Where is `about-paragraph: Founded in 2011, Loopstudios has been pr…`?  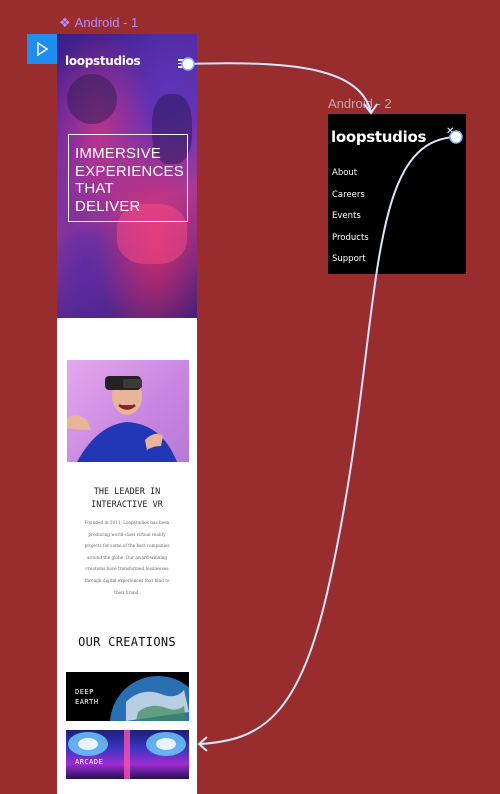
about-paragraph: Founded in 2011, Loopstudios has been pr… is located at coordinates (127, 557).